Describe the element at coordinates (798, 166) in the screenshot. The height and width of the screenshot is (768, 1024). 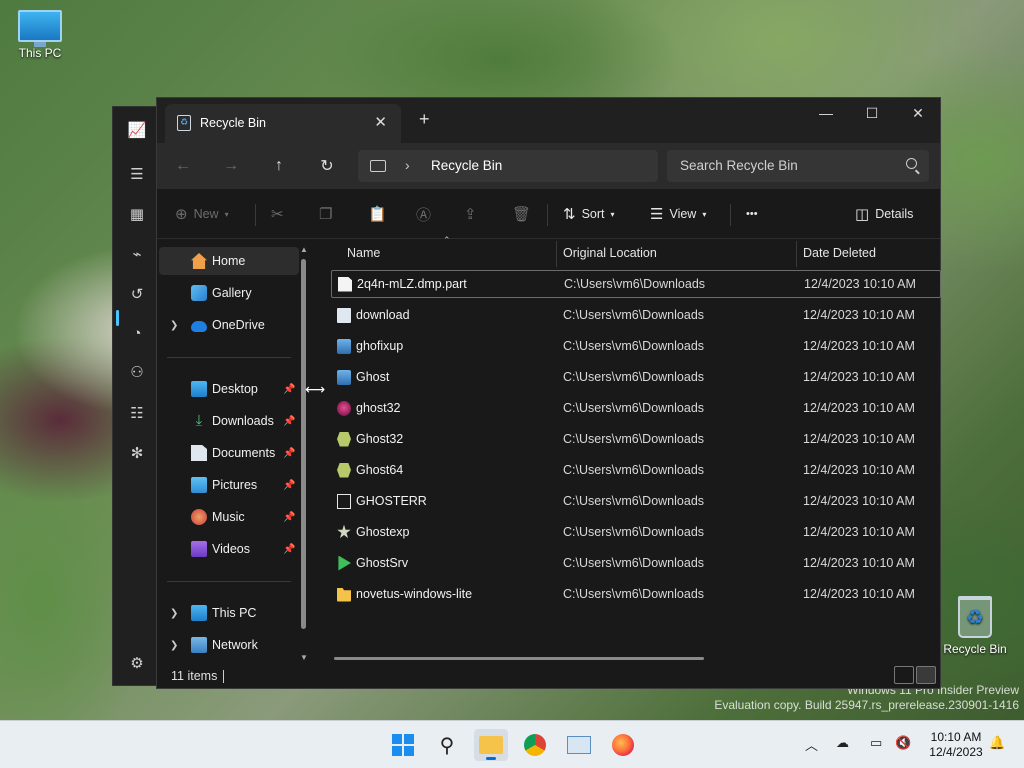
I see `search-input: Search Recycle Bin` at that location.